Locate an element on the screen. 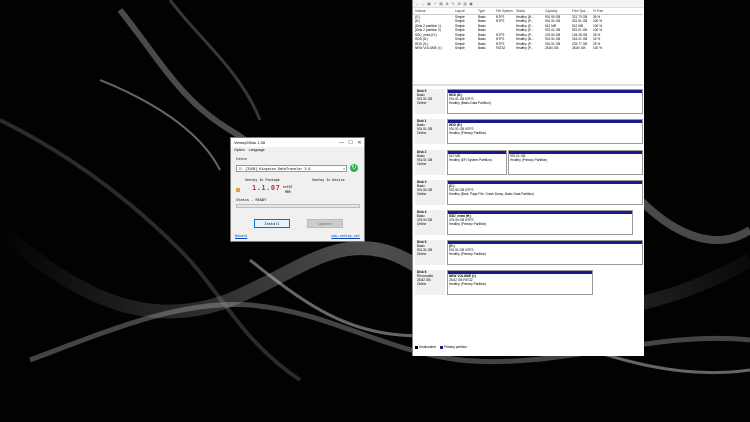 Image resolution: width=750 pixels, height=422 pixels. device-label: Device is located at coordinates (241, 159).